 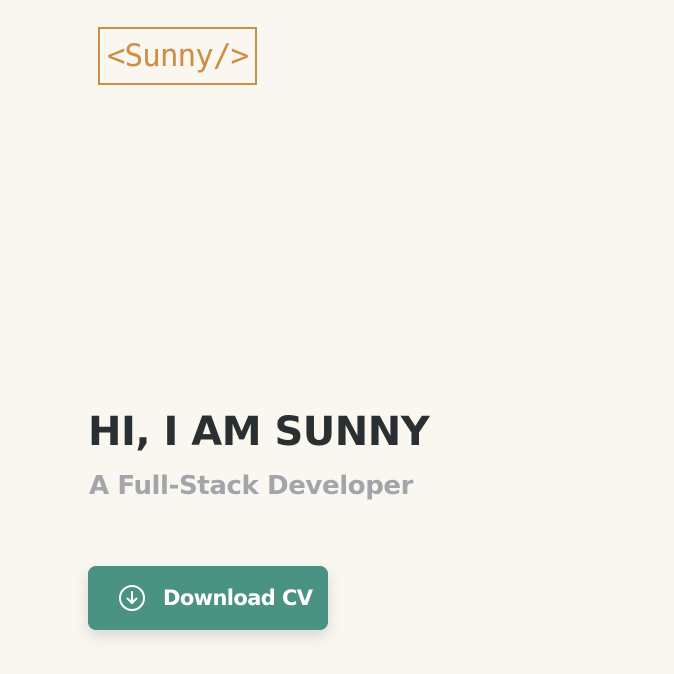 I want to click on hero-title: HI, I AM SUNNY, so click(x=259, y=432).